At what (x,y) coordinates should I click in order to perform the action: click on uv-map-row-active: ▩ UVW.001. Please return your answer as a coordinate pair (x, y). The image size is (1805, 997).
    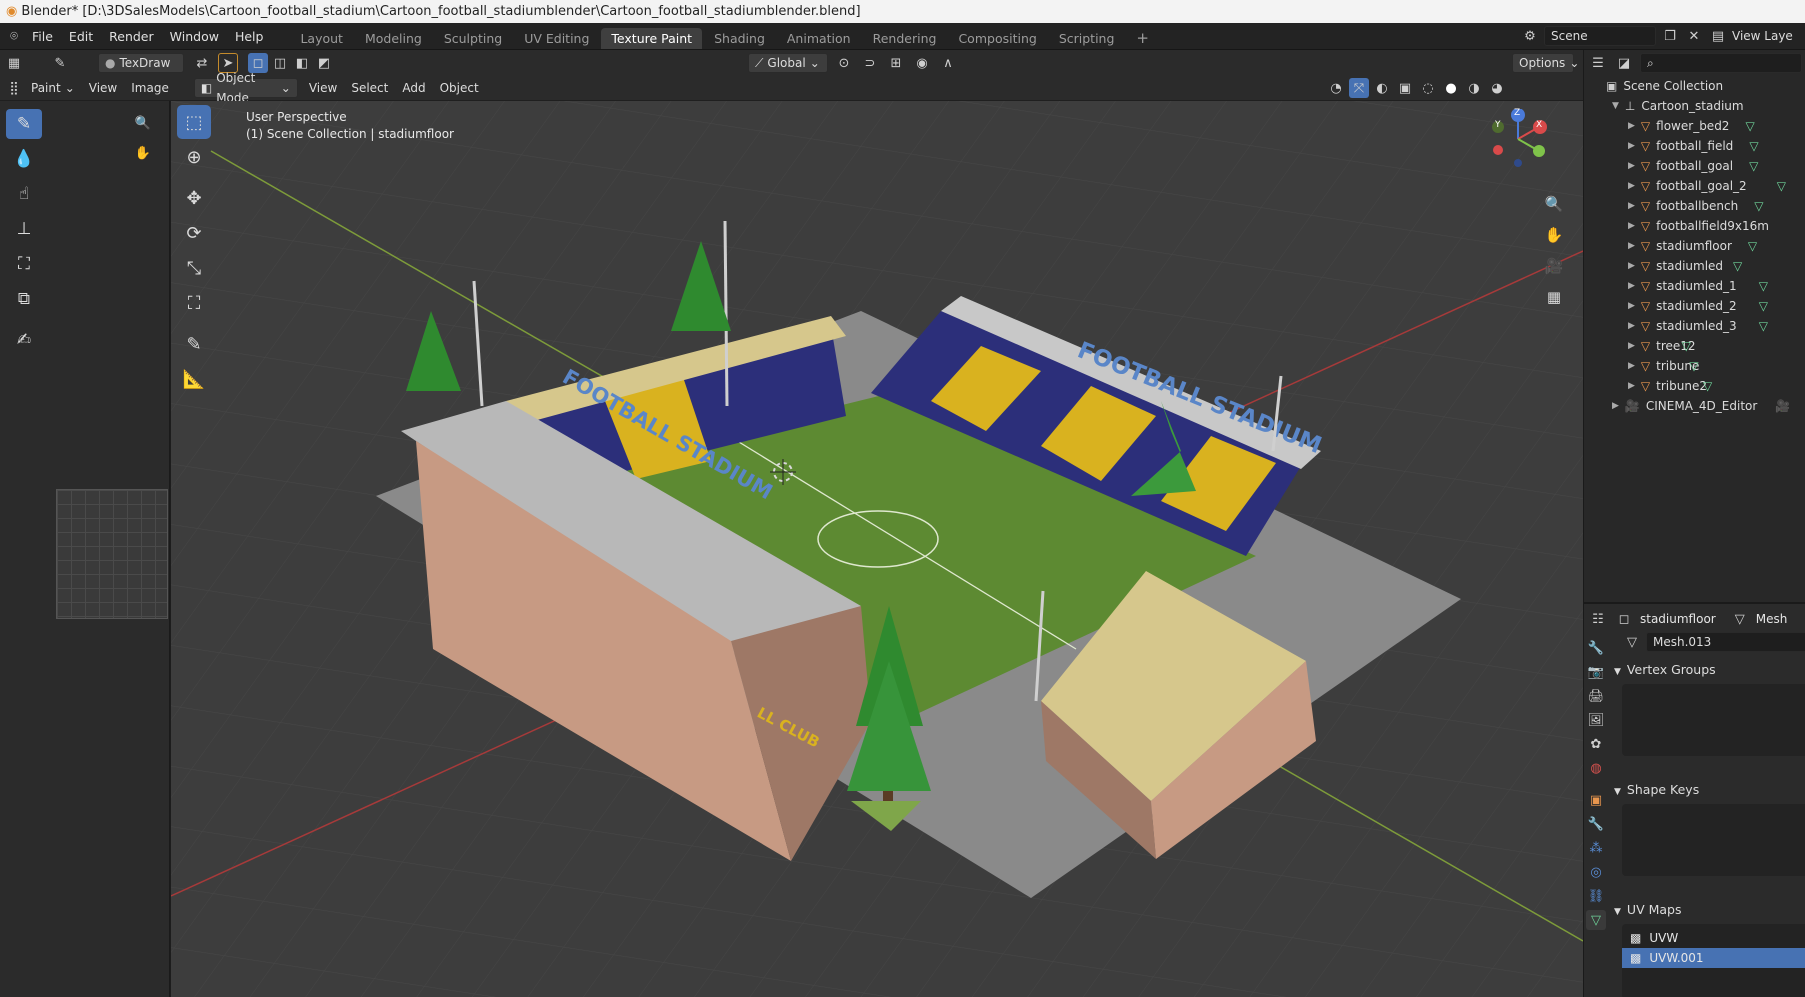
    Looking at the image, I should click on (1713, 958).